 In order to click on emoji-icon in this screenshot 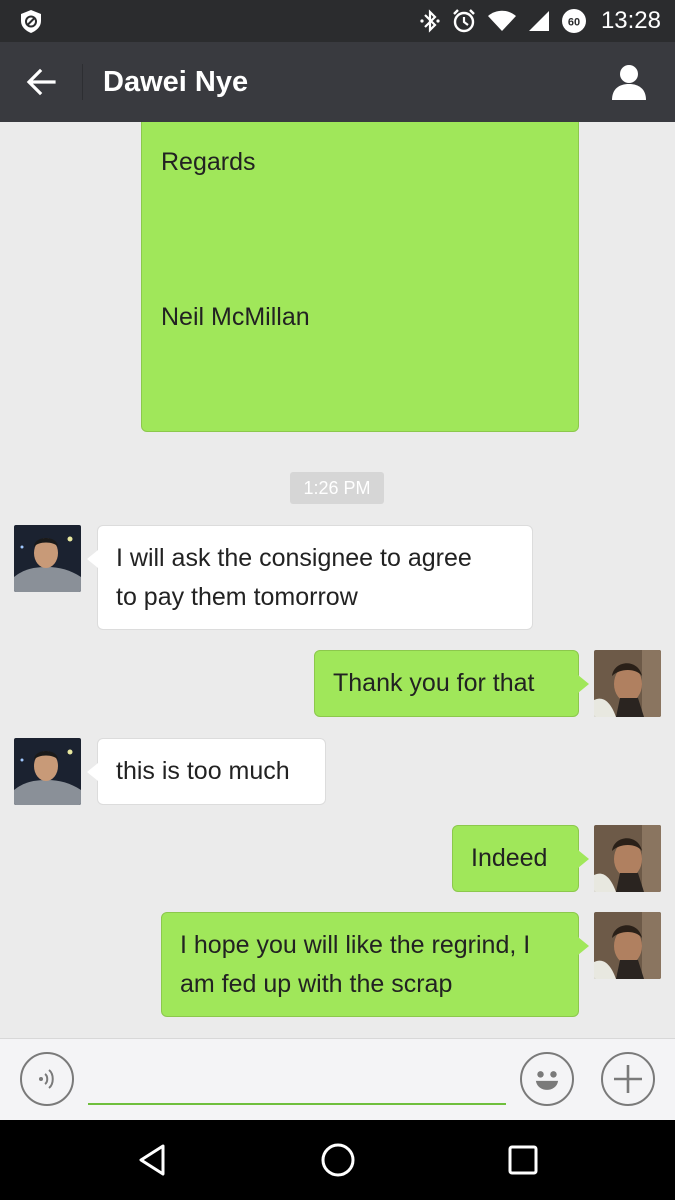, I will do `click(547, 1080)`.